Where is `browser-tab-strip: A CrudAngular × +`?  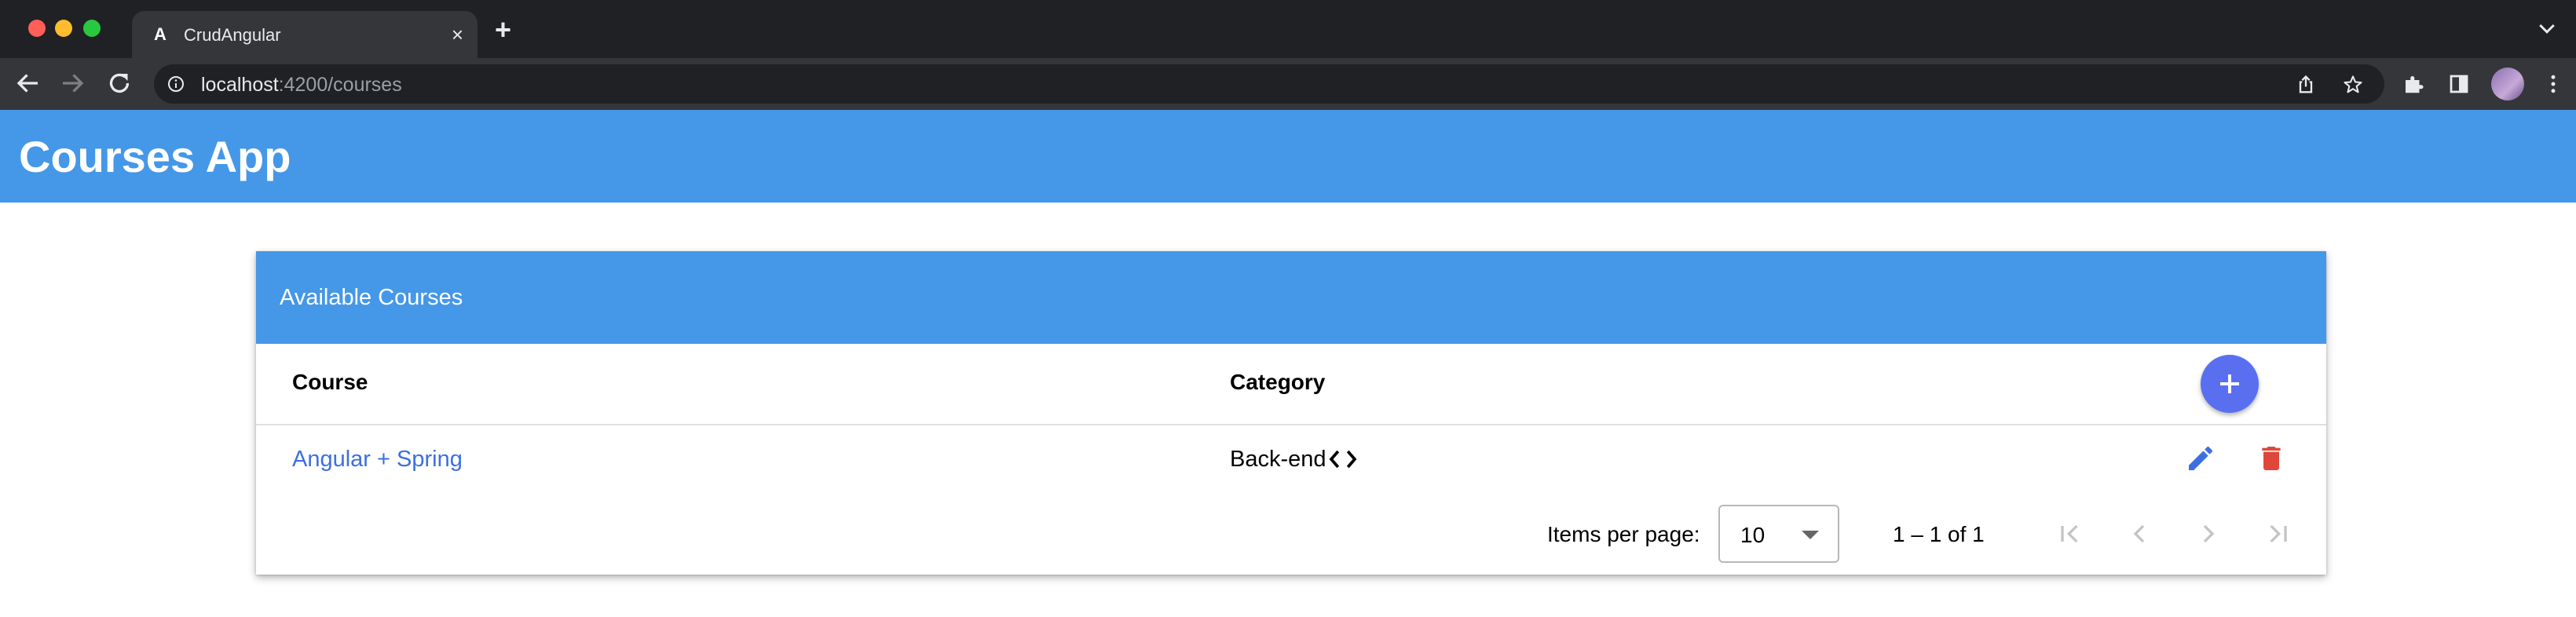 browser-tab-strip: A CrudAngular × + is located at coordinates (1288, 29).